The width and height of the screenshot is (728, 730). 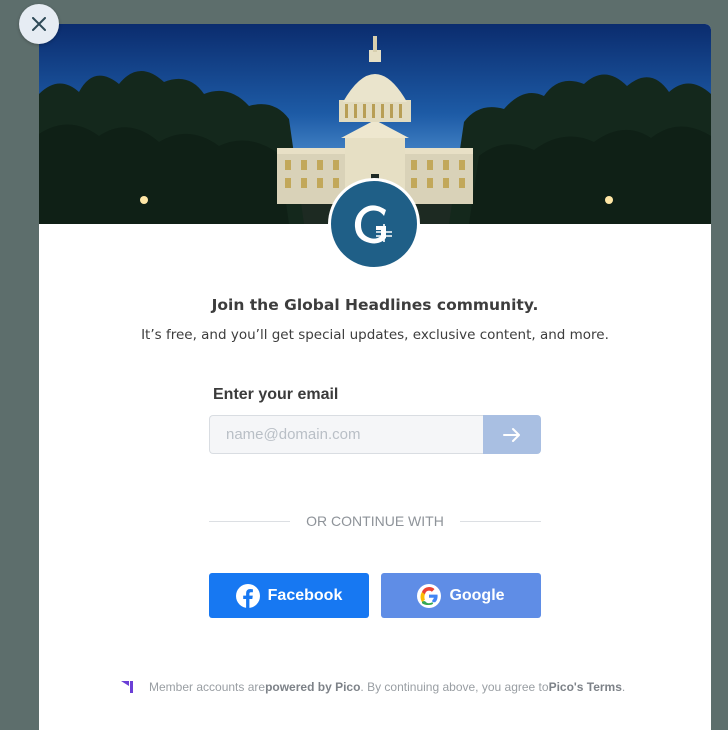 I want to click on email-label: Enter your email, so click(x=276, y=394).